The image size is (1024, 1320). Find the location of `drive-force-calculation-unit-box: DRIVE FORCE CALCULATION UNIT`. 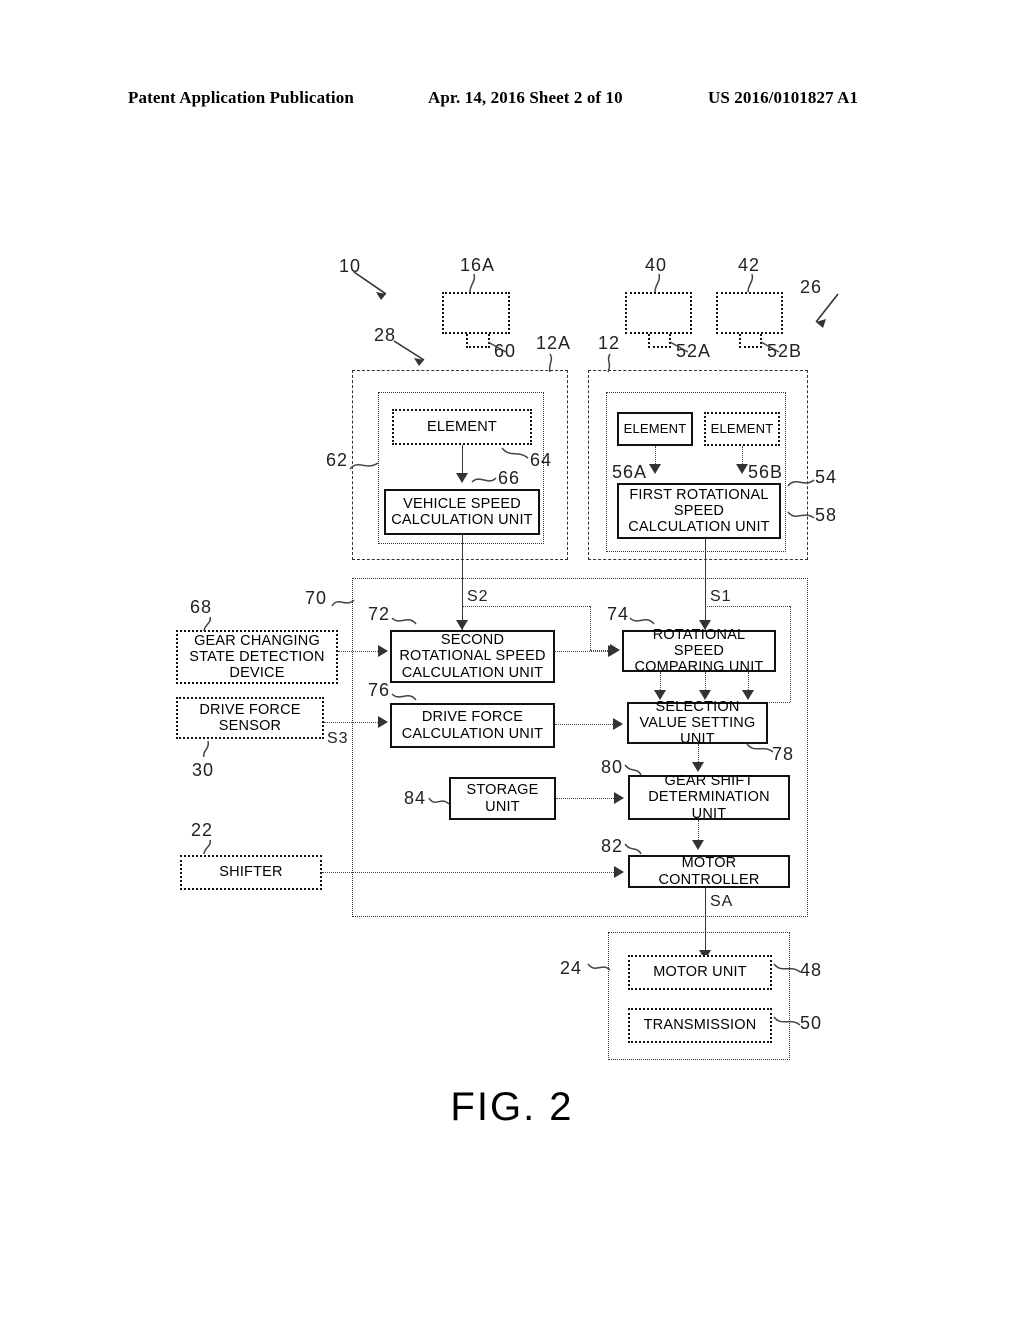

drive-force-calculation-unit-box: DRIVE FORCE CALCULATION UNIT is located at coordinates (472, 725).